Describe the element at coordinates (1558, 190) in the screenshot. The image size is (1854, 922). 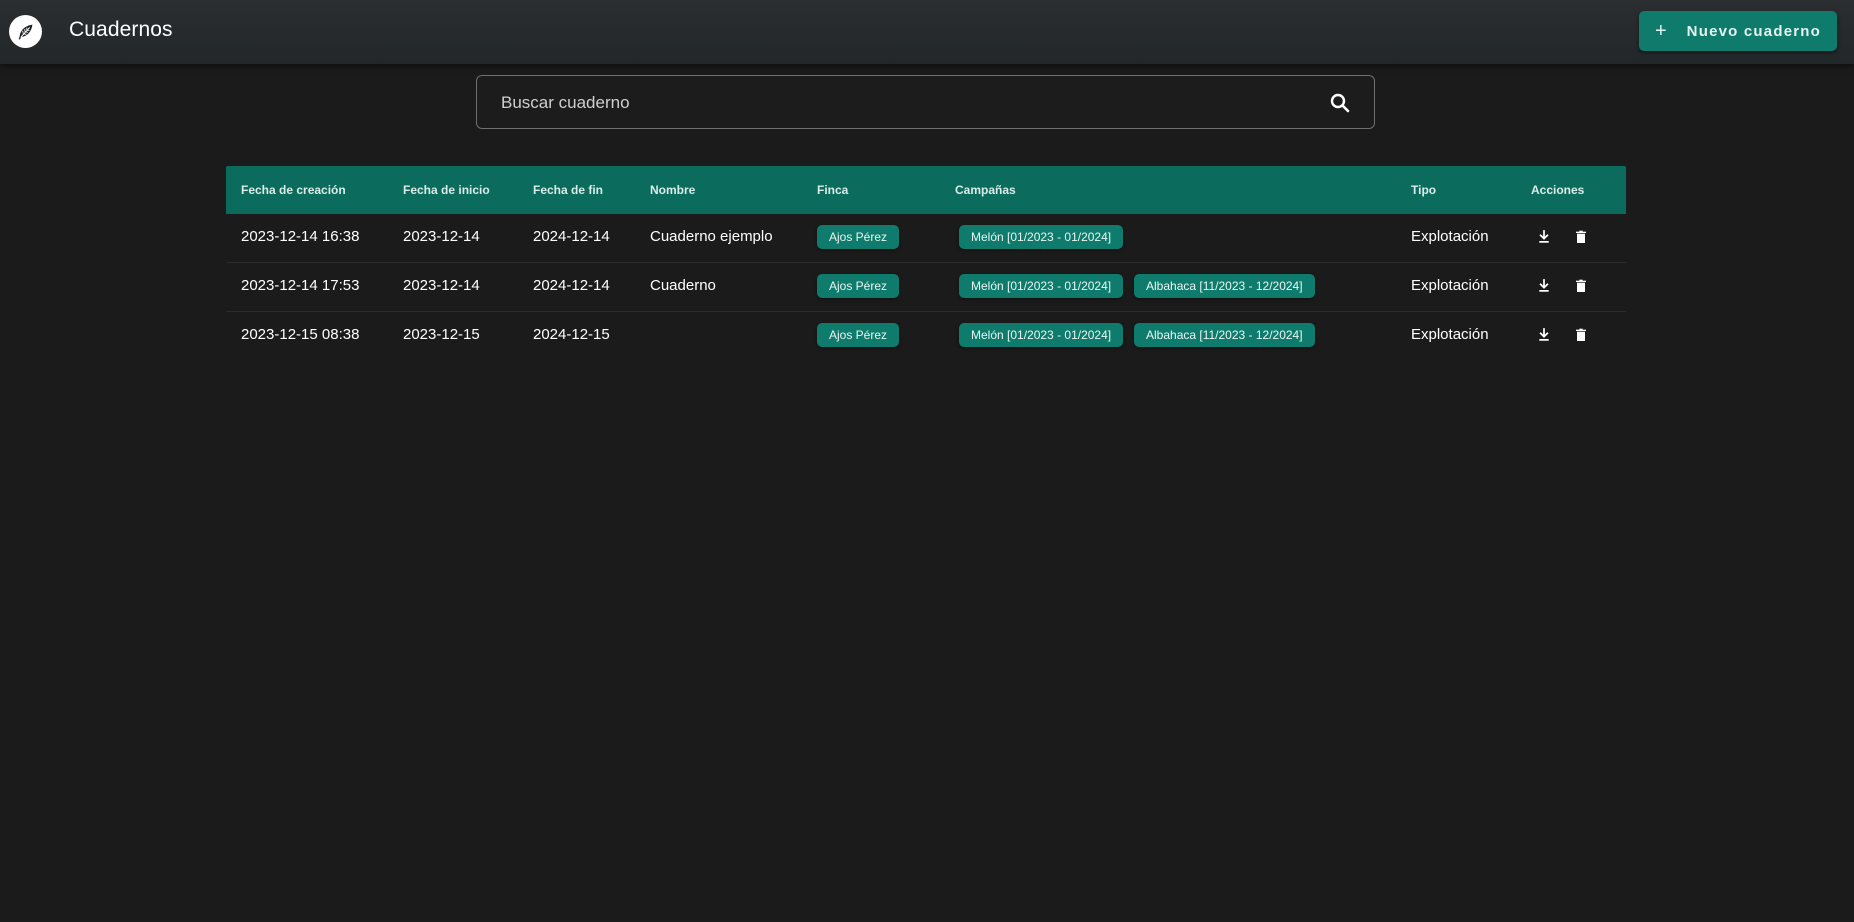
I see `column-header-actions: Acciones` at that location.